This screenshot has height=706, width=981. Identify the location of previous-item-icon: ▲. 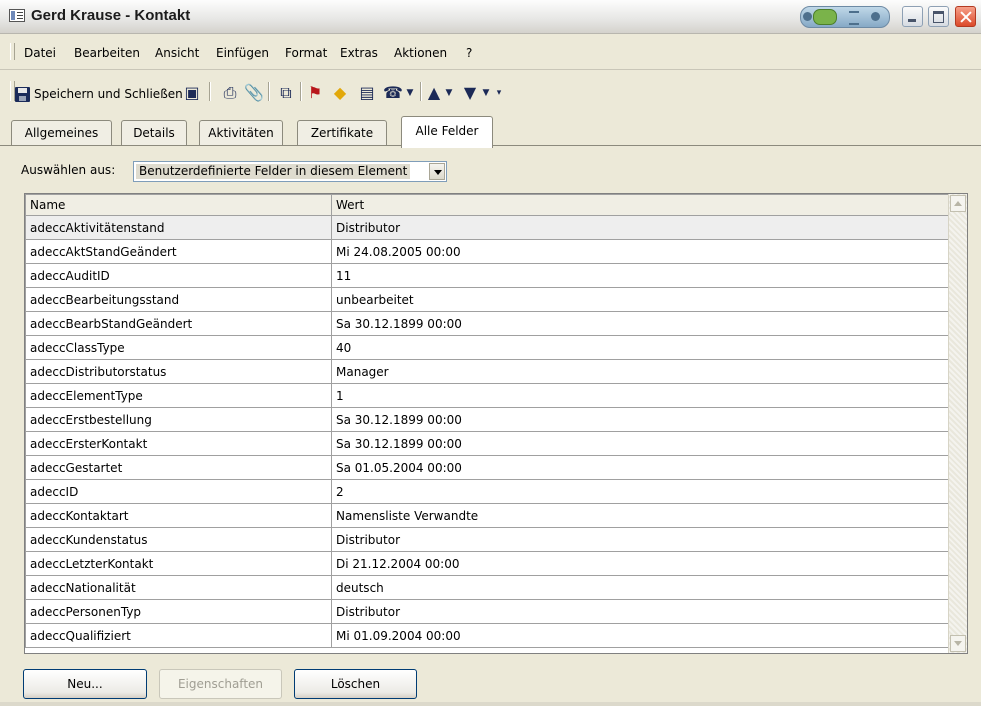
(434, 93).